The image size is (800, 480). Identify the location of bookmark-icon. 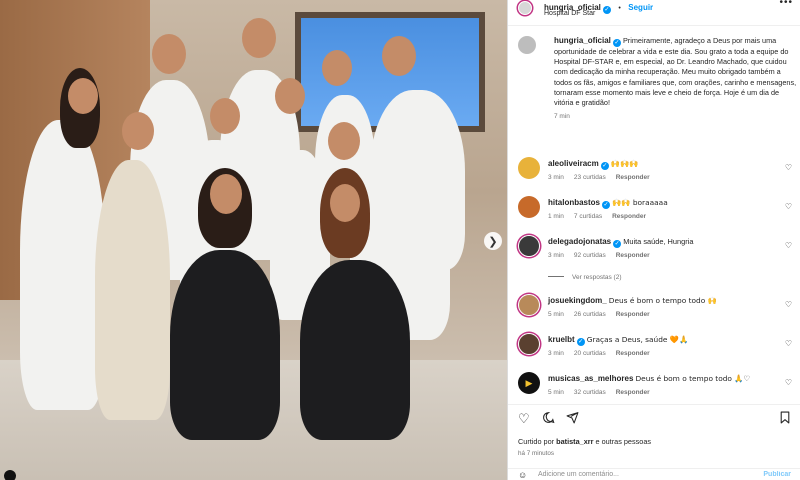
(785, 419).